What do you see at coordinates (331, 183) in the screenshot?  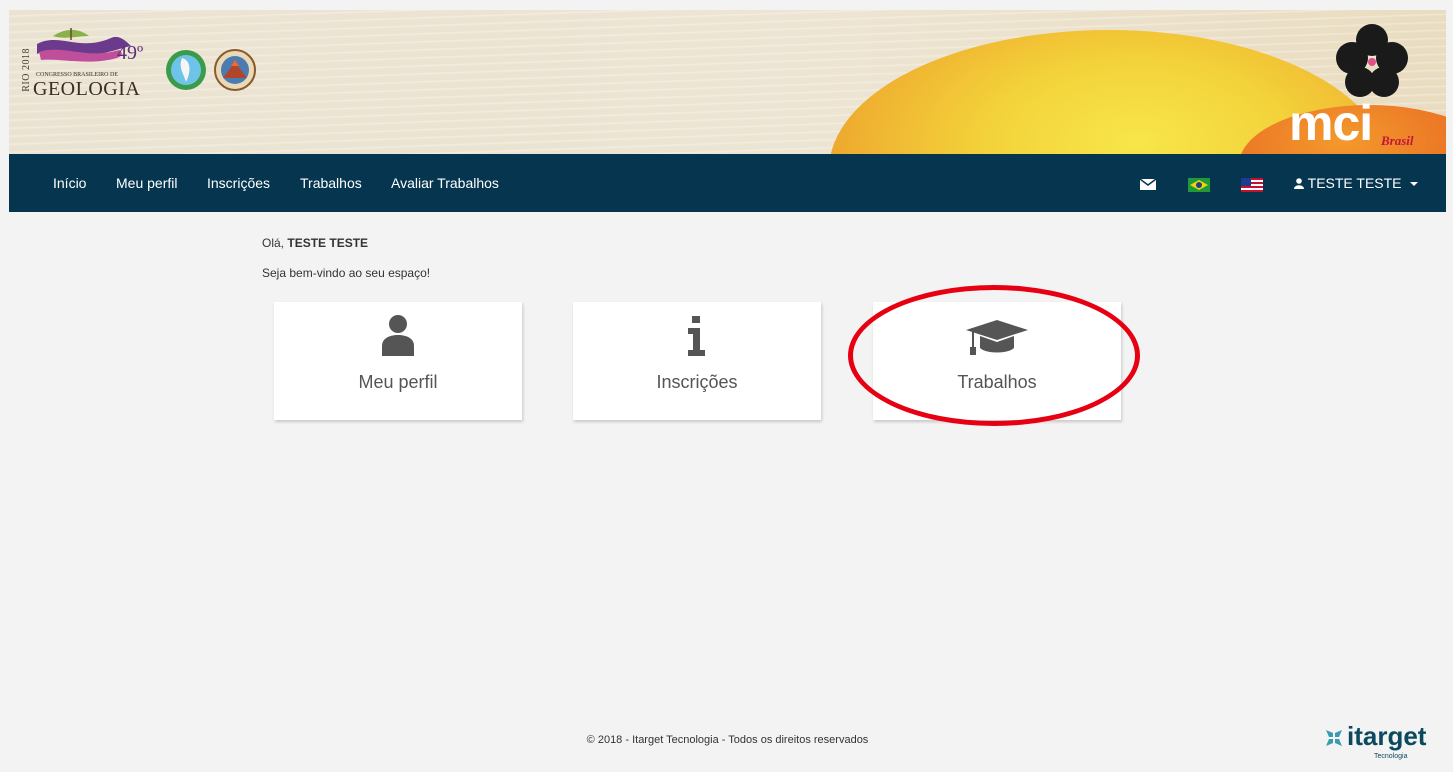 I see `nav-item-trabalhos: Trabalhos` at bounding box center [331, 183].